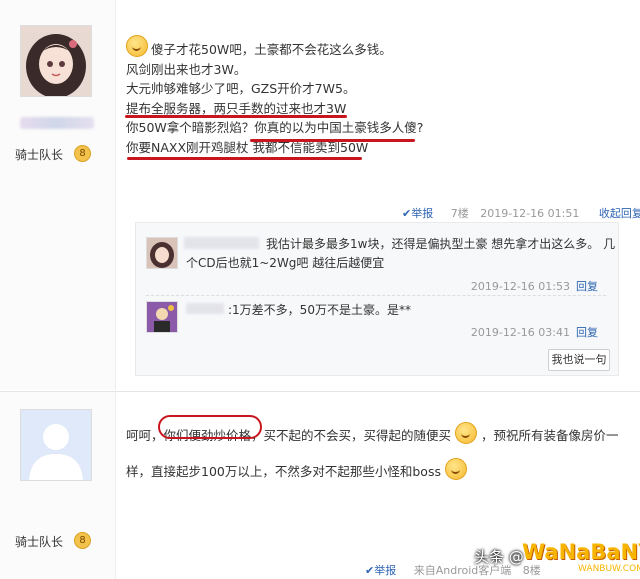 The height and width of the screenshot is (579, 640). Describe the element at coordinates (499, 557) in the screenshot. I see `watermark-text: 头条 @` at that location.